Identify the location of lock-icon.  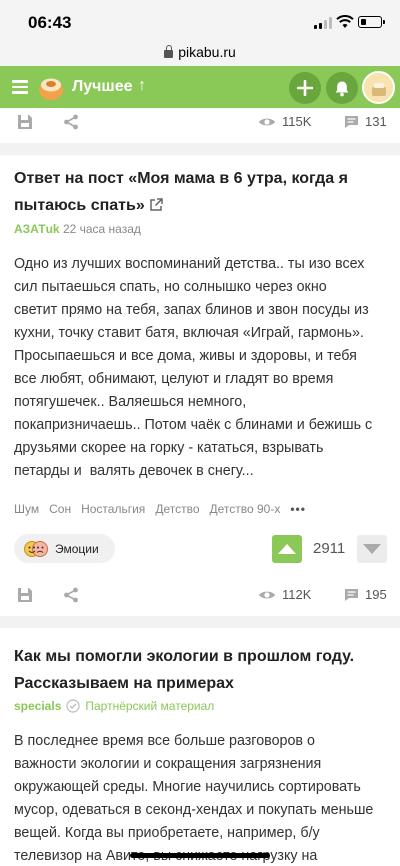
(169, 51).